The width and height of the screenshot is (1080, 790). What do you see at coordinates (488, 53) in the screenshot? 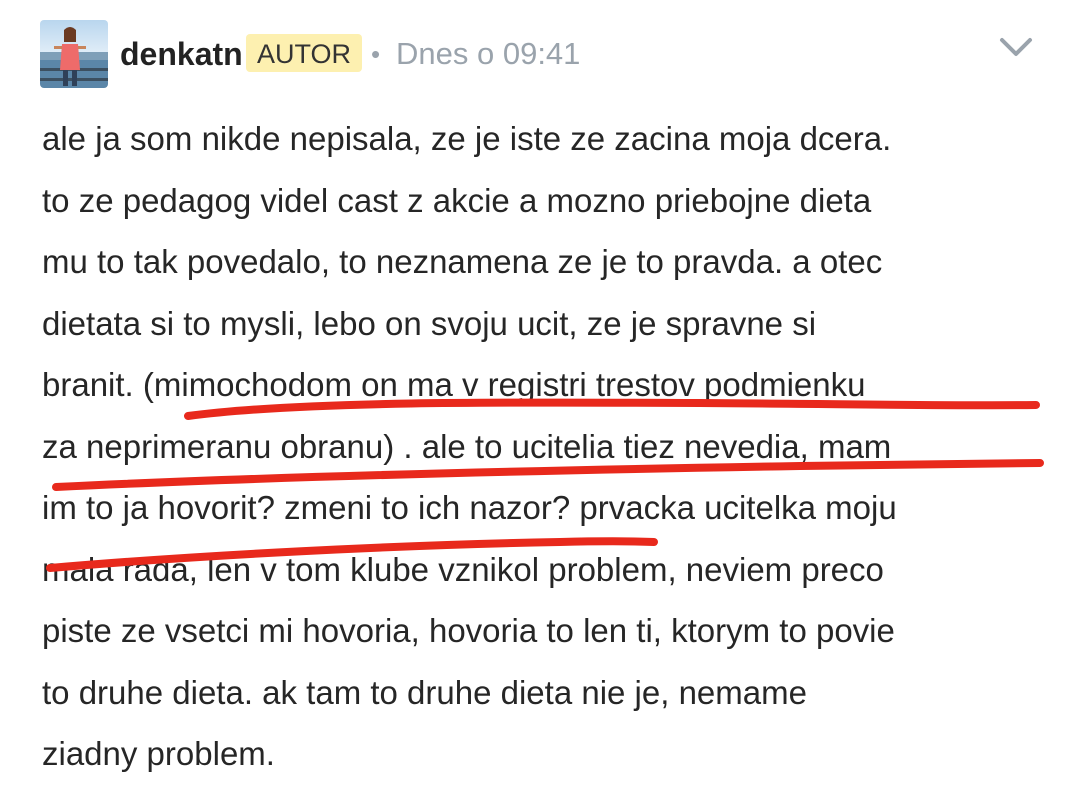
I see `post-timestamp: Dnes o 09:41` at bounding box center [488, 53].